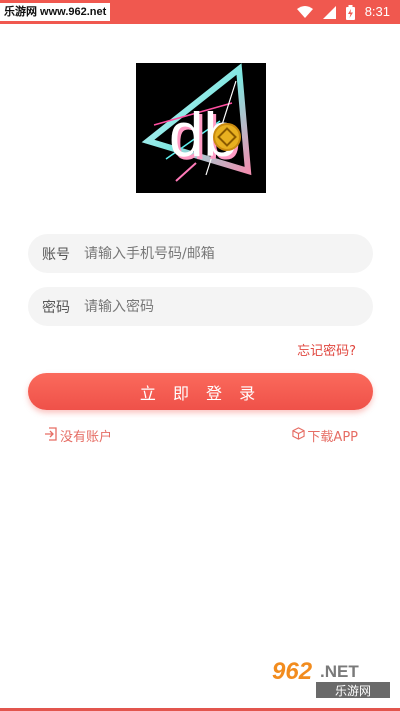 The image size is (400, 711). What do you see at coordinates (353, 691) in the screenshot?
I see `svg-text: 乐游网` at bounding box center [353, 691].